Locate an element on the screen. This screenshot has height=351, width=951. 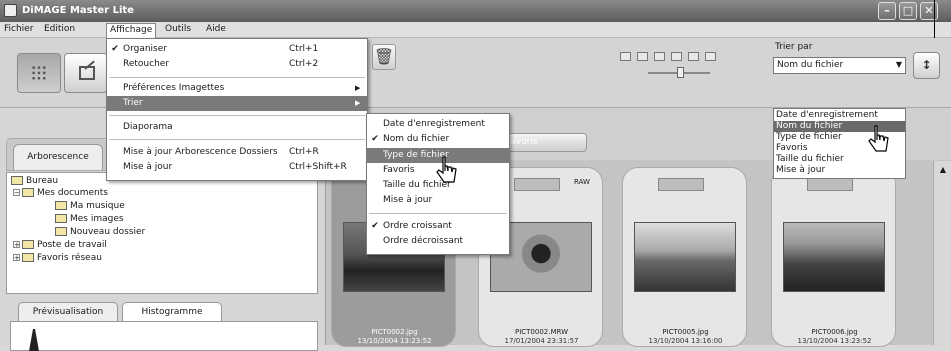
sort-select-value: Nom du fichier is located at coordinates (810, 65).